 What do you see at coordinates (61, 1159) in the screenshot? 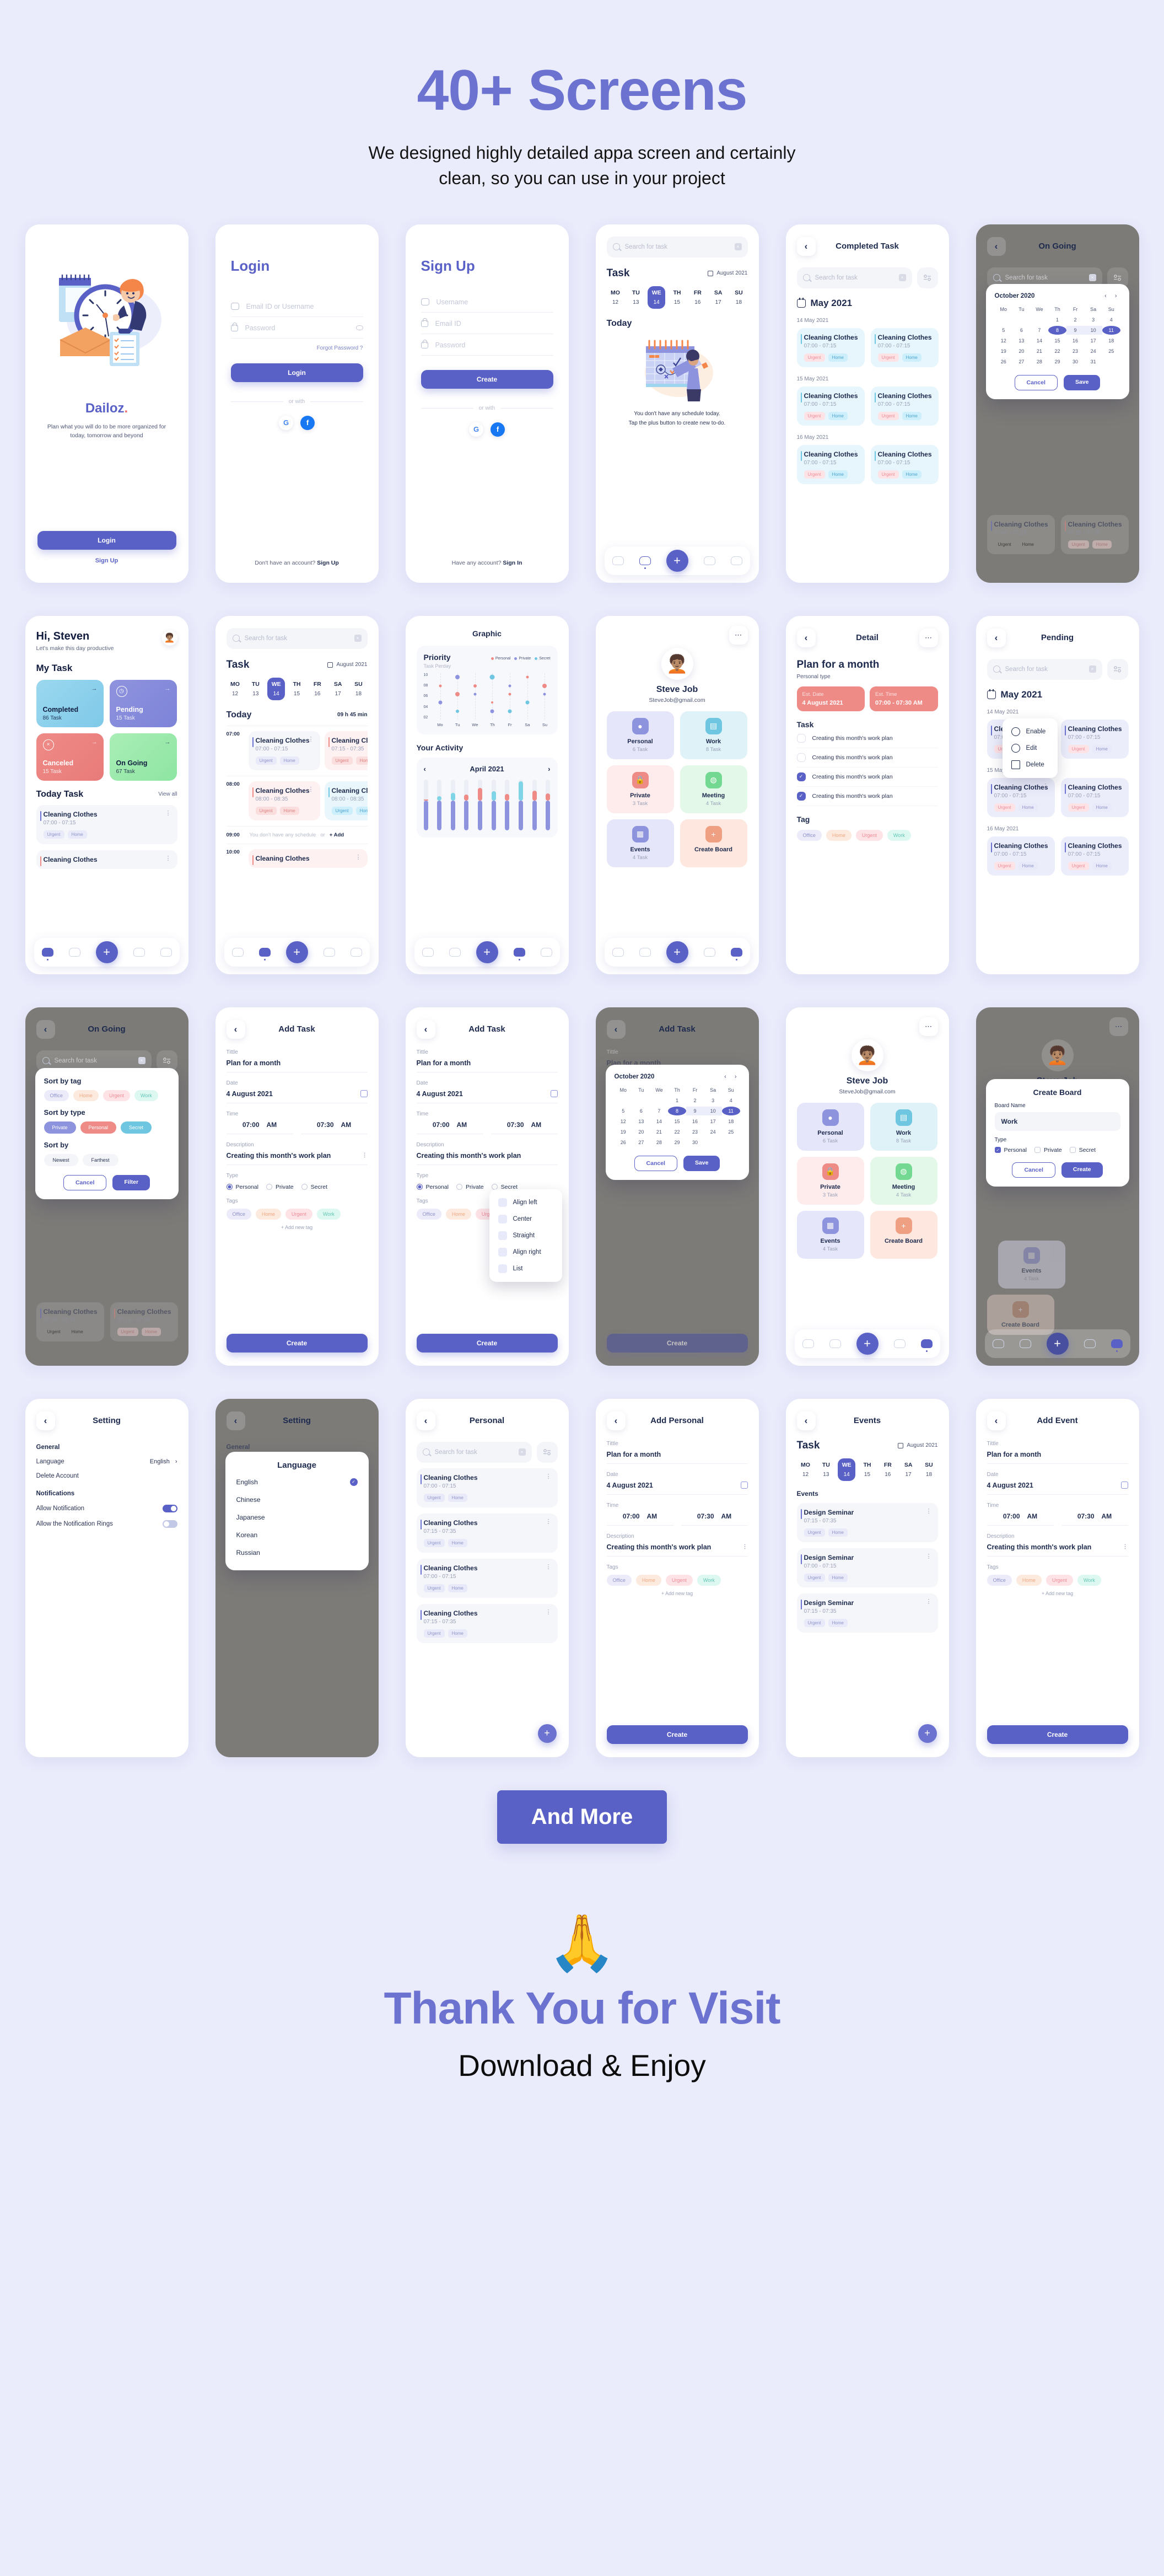
I see `sort-newest: Newest` at bounding box center [61, 1159].